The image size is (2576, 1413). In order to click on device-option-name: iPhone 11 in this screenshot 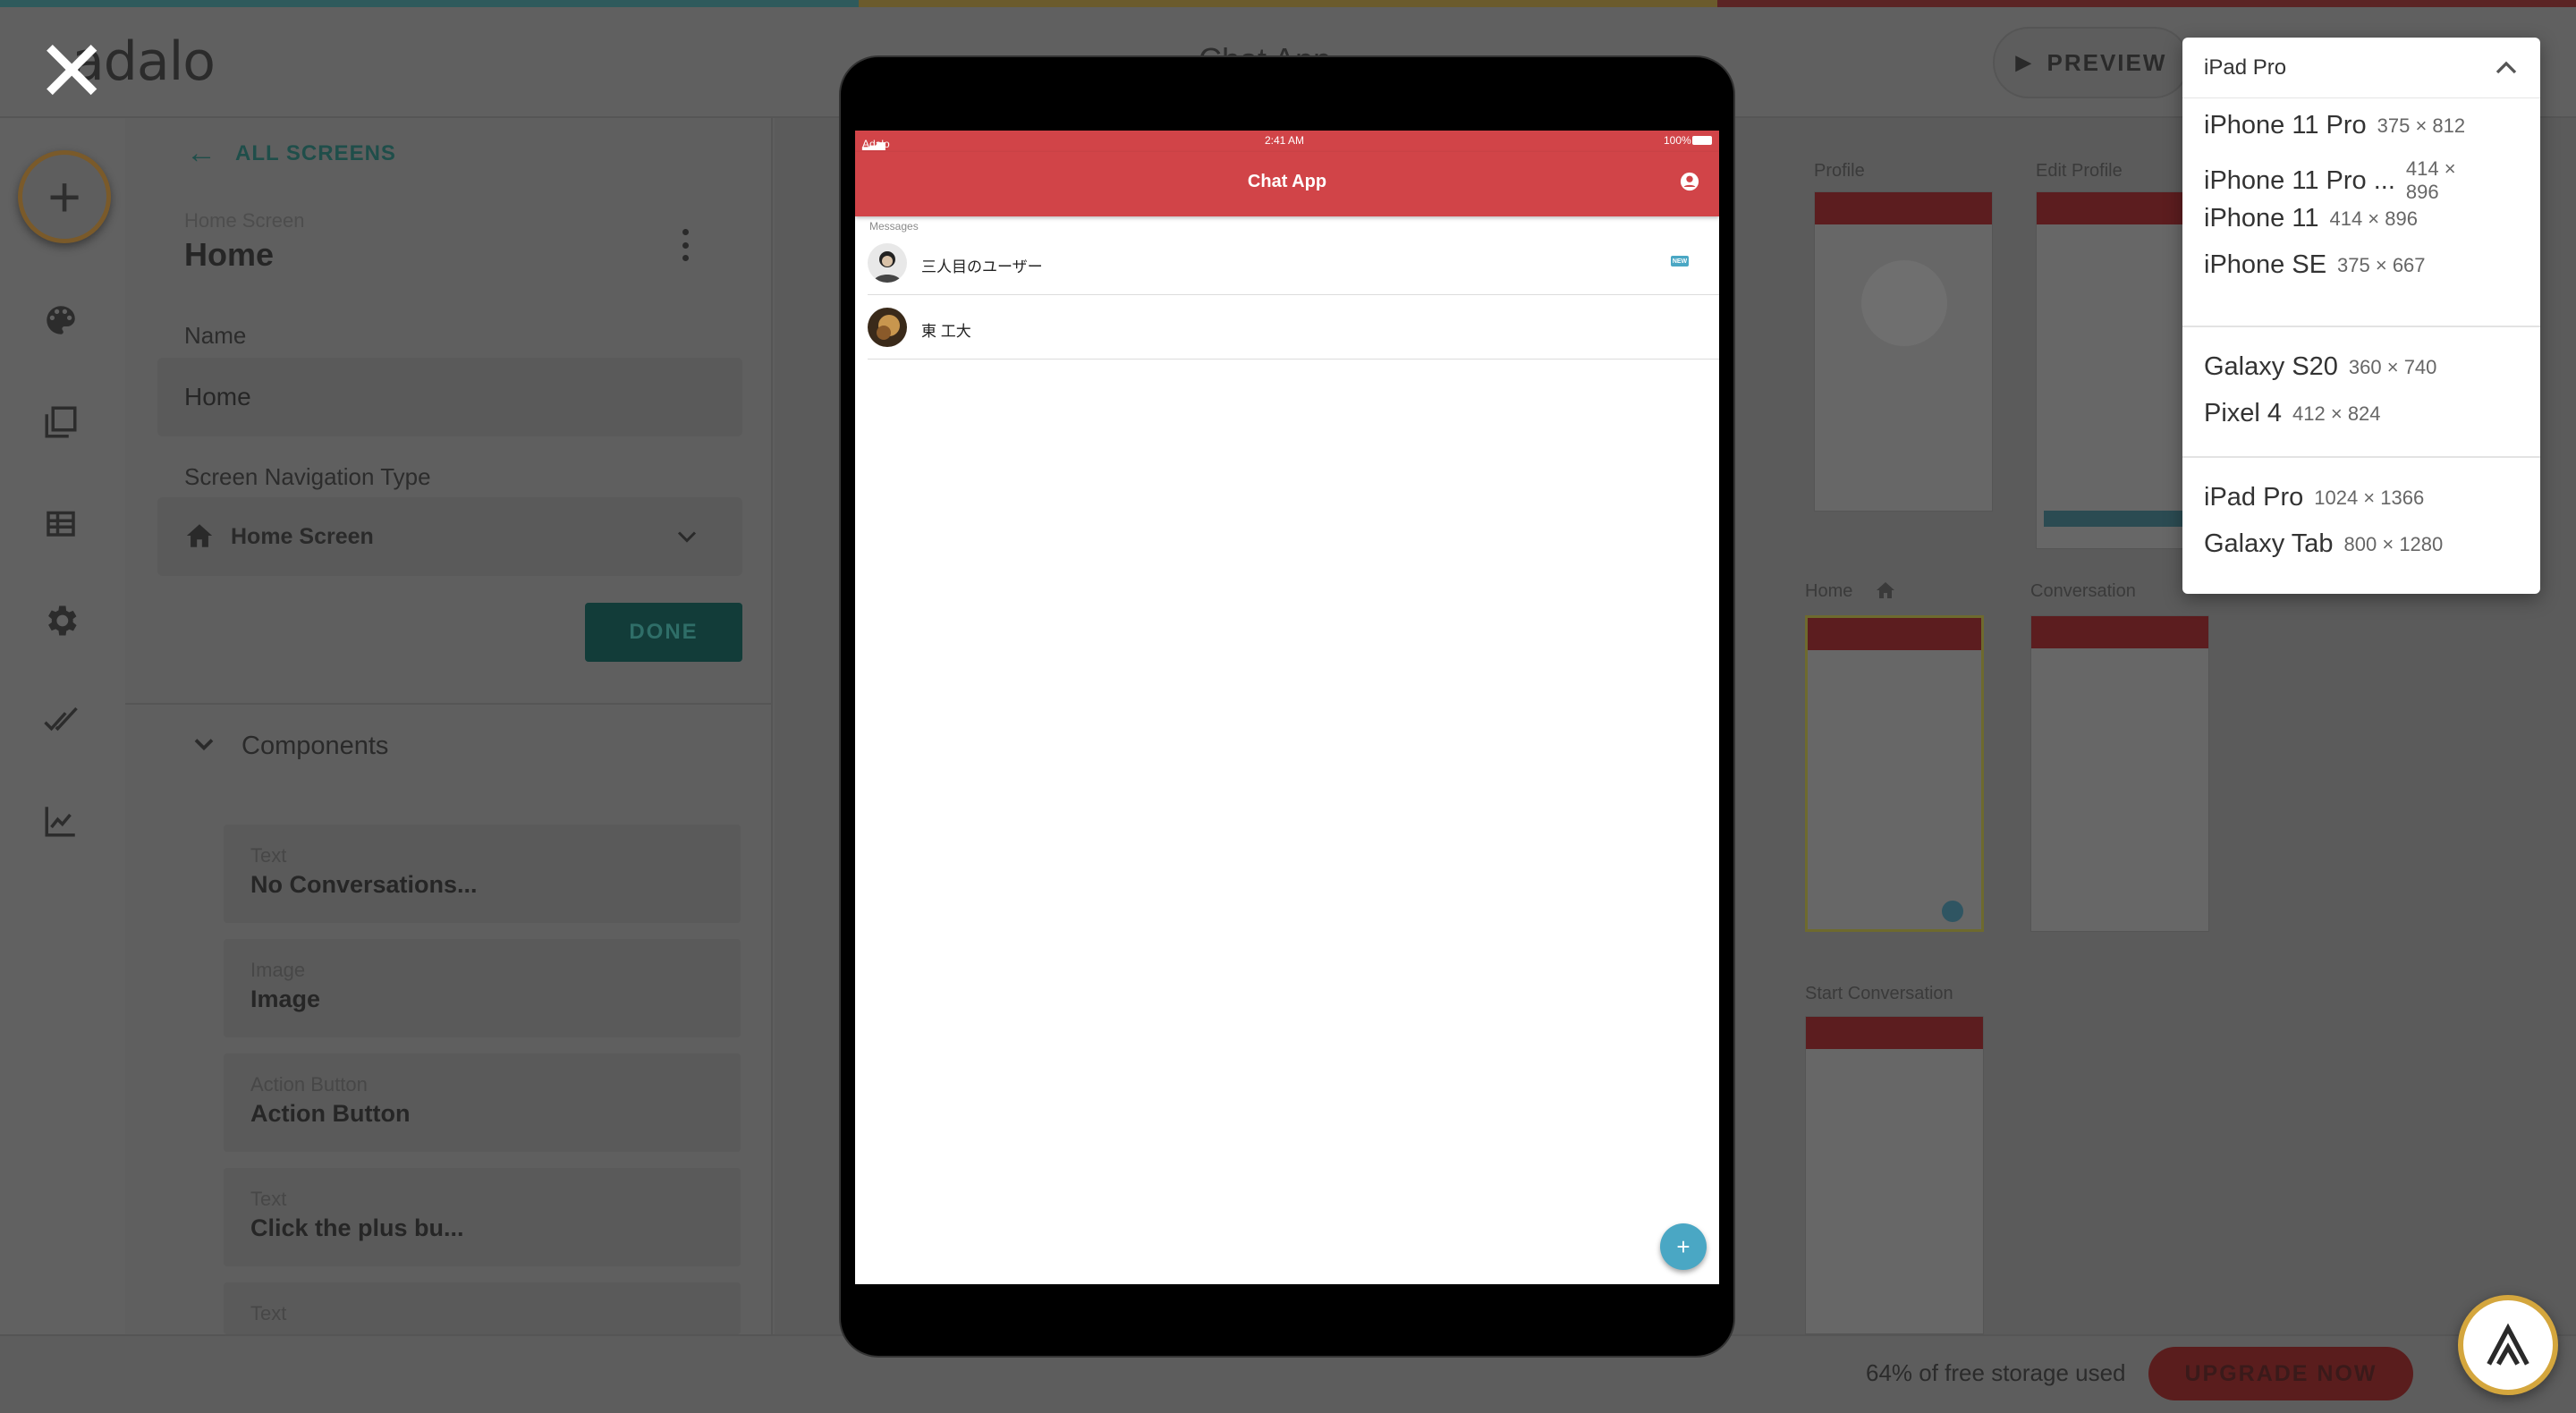, I will do `click(2261, 218)`.